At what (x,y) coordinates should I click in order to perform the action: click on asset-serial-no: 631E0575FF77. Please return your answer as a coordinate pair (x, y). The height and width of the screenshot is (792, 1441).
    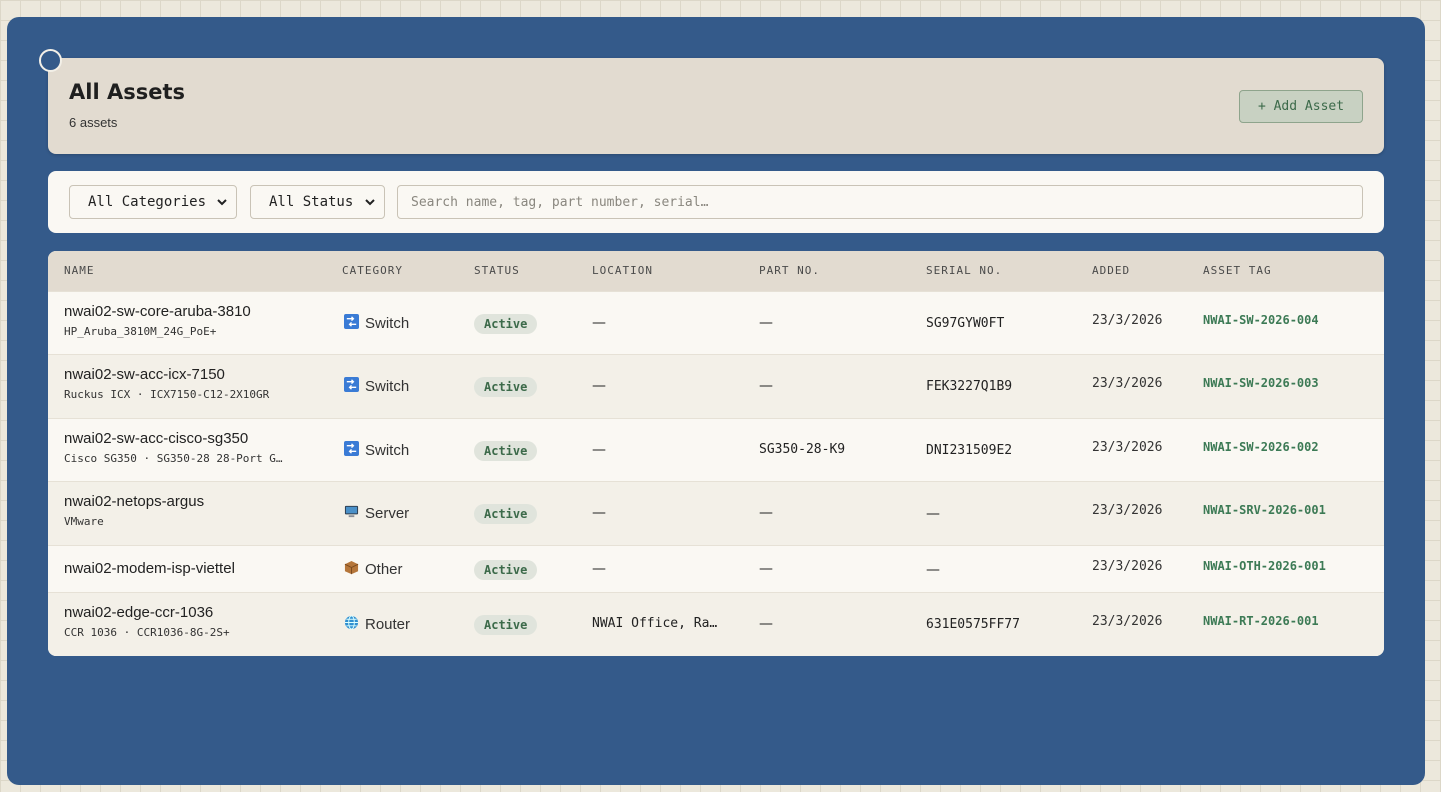
    Looking at the image, I should click on (973, 624).